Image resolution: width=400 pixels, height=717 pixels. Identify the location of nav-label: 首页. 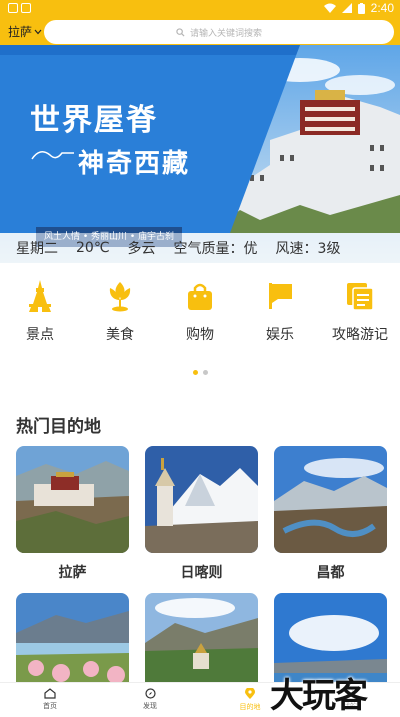
(50, 706).